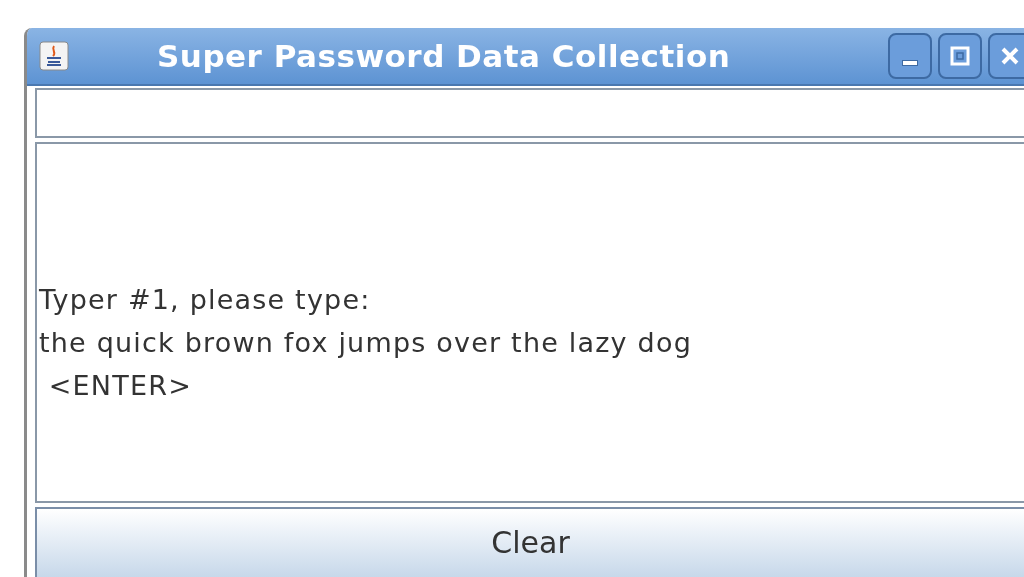 The image size is (1024, 577). I want to click on maximize-icon, so click(960, 56).